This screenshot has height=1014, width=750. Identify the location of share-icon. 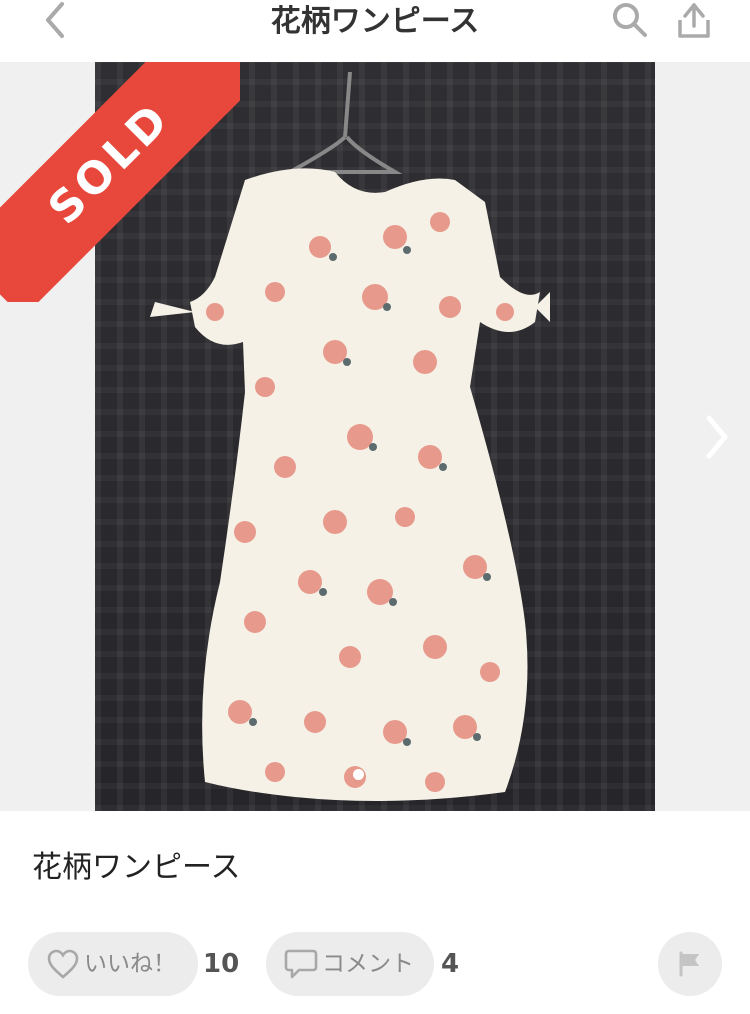
(694, 20).